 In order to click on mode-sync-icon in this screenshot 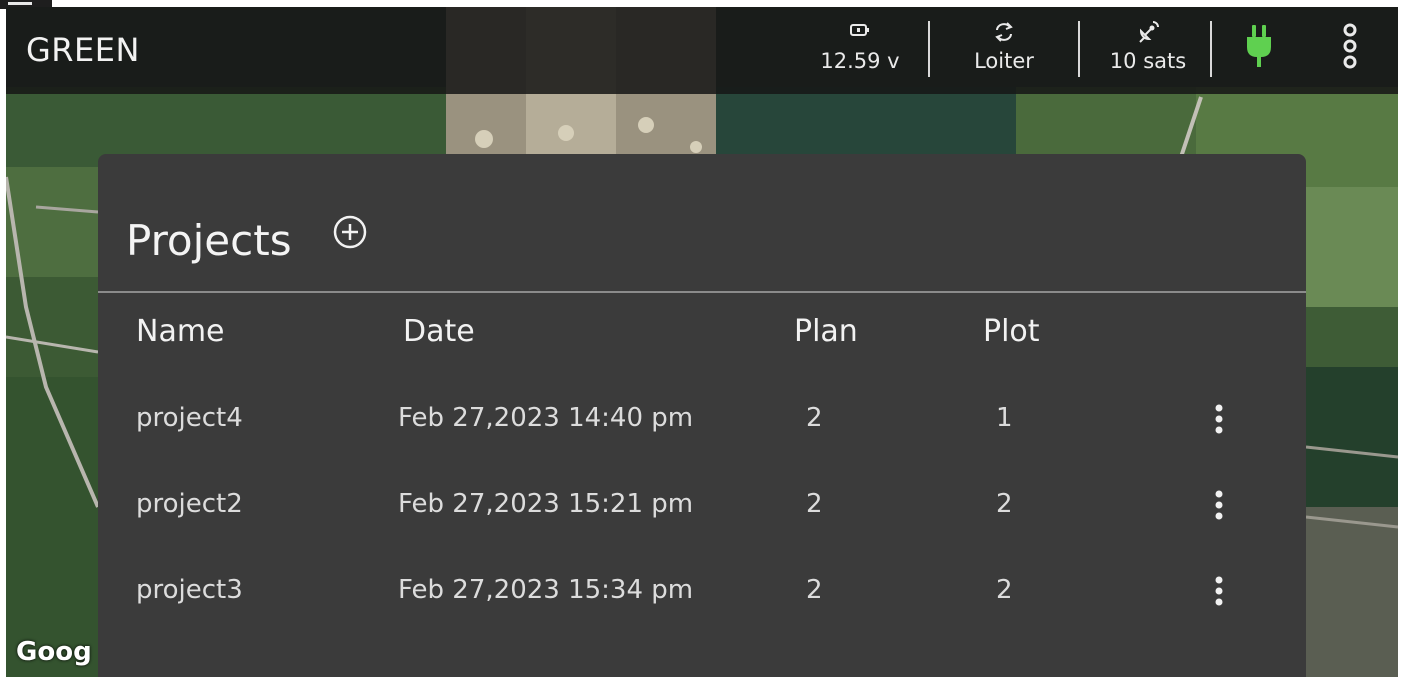, I will do `click(1004, 32)`.